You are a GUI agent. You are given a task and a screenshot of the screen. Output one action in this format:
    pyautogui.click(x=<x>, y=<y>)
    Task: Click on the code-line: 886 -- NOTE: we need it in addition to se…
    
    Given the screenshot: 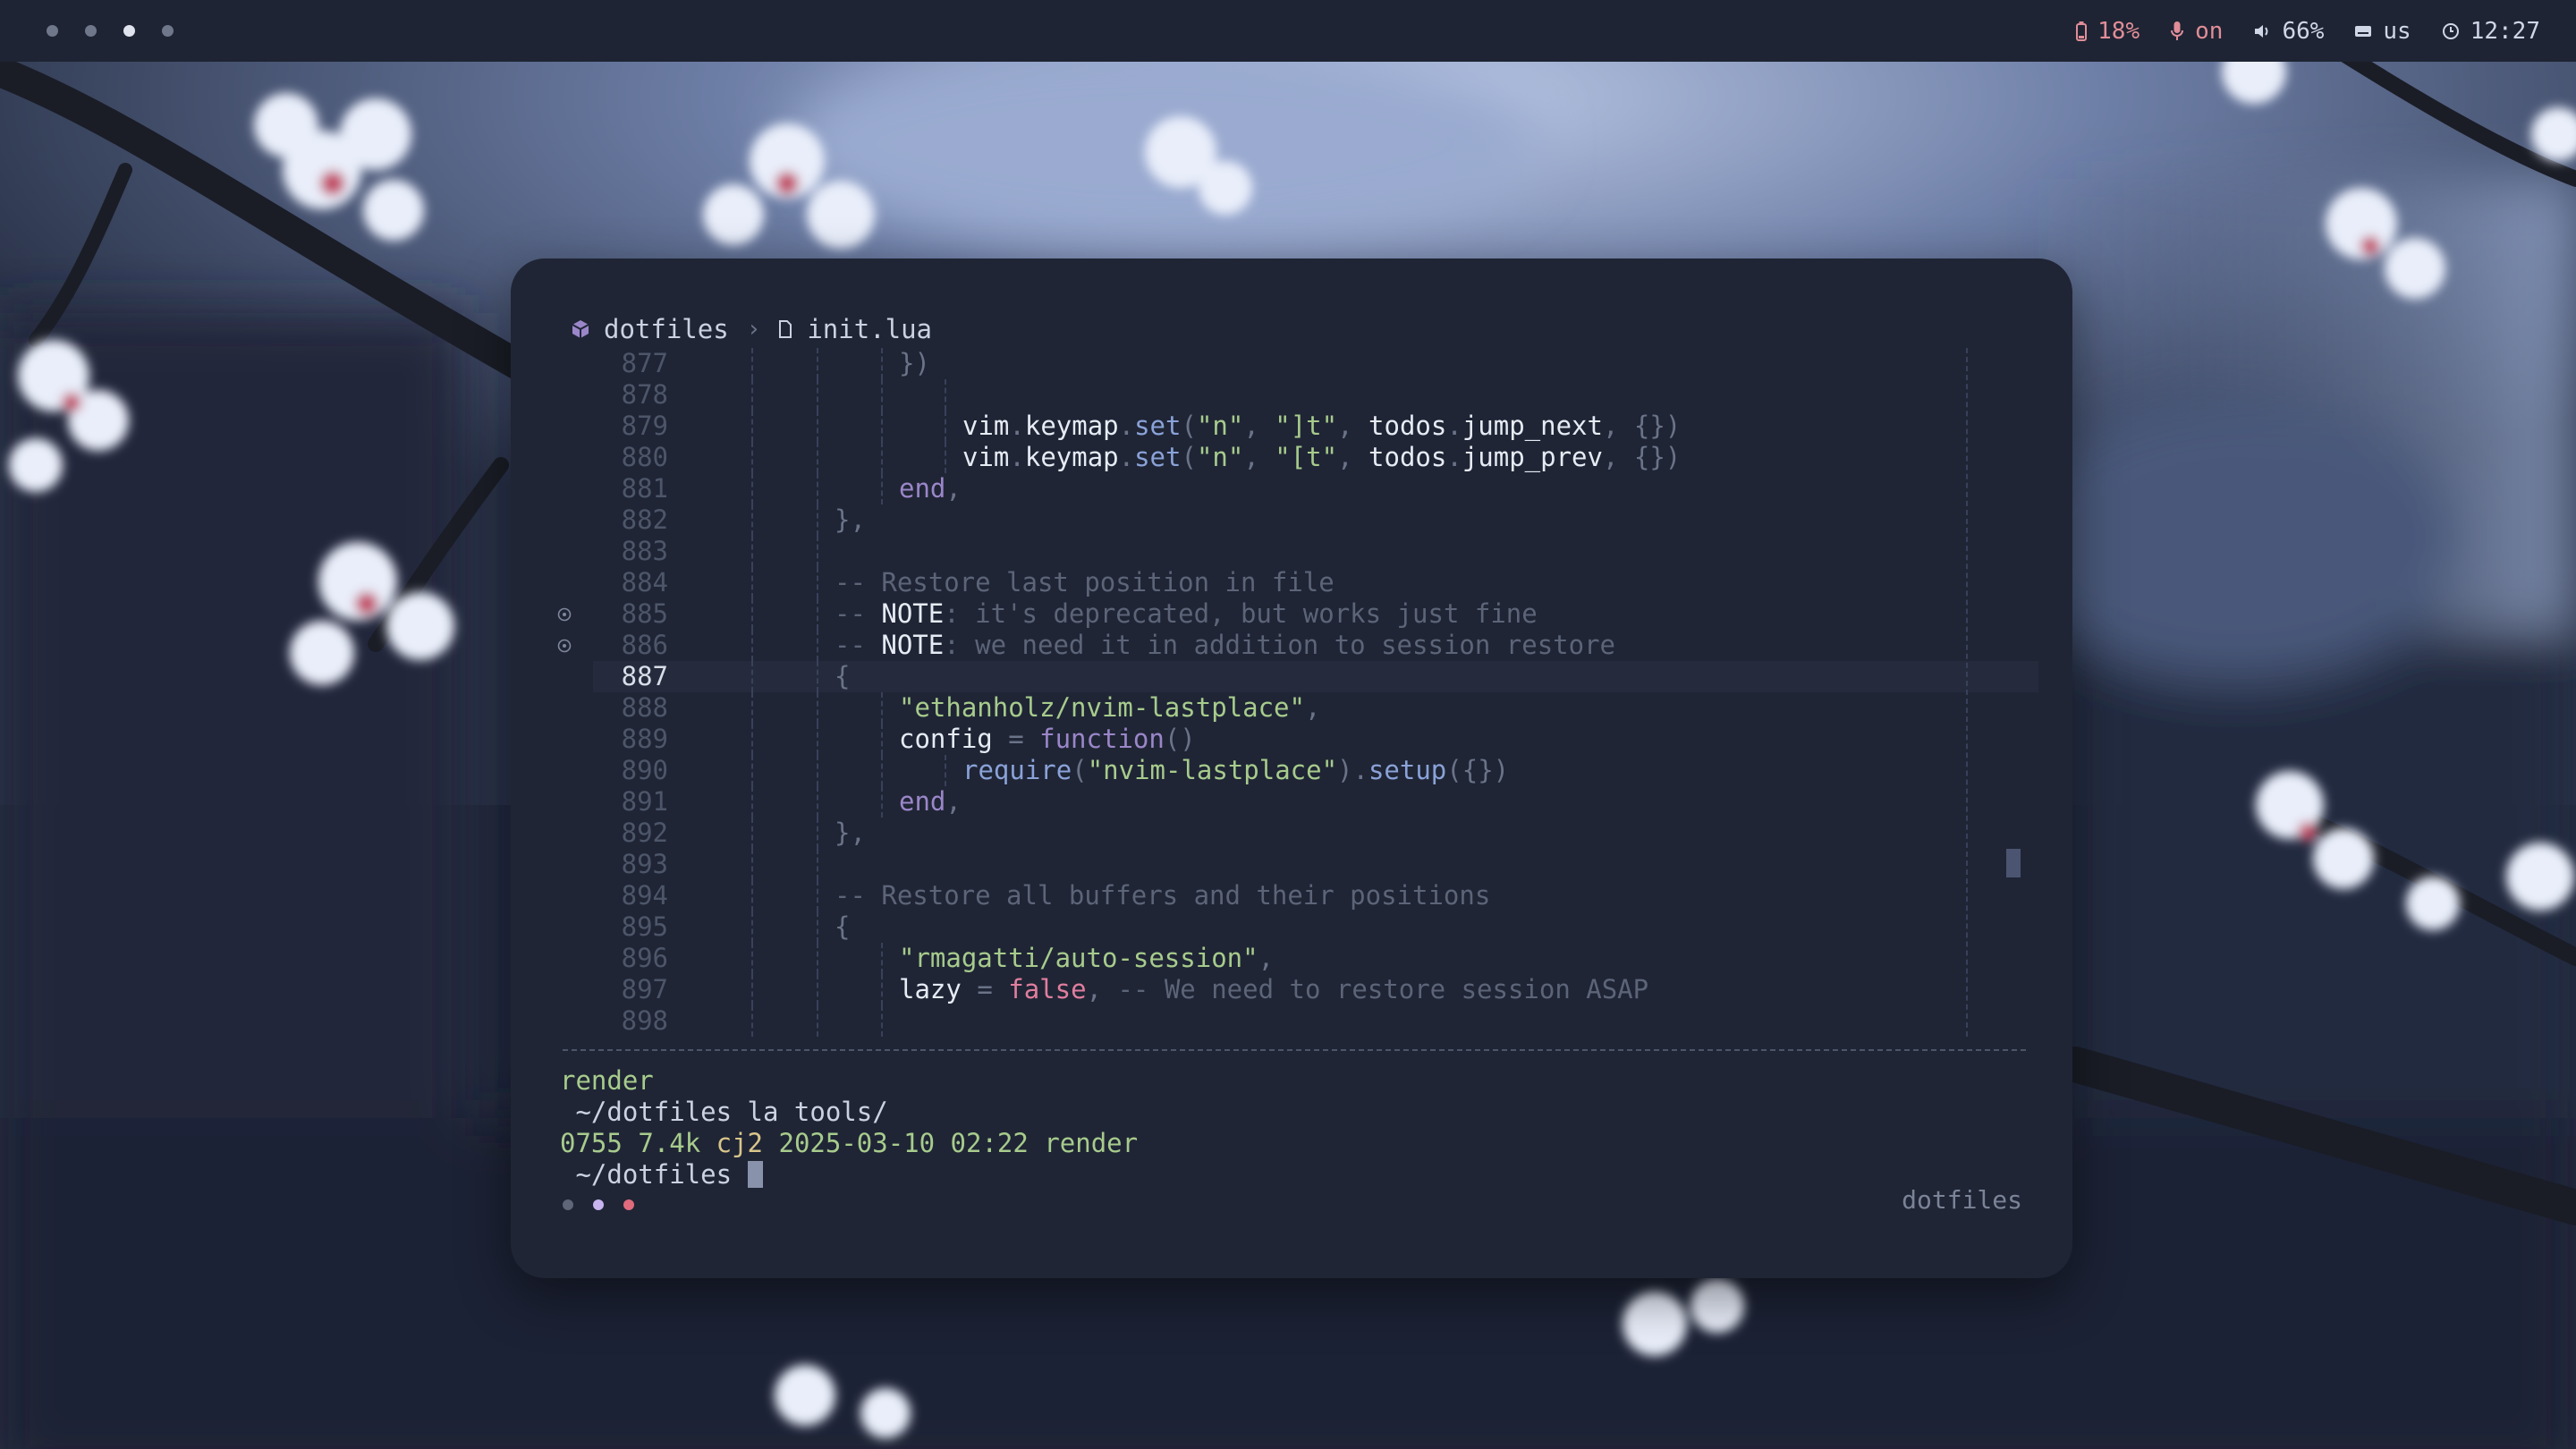 What is the action you would take?
    pyautogui.click(x=1291, y=645)
    